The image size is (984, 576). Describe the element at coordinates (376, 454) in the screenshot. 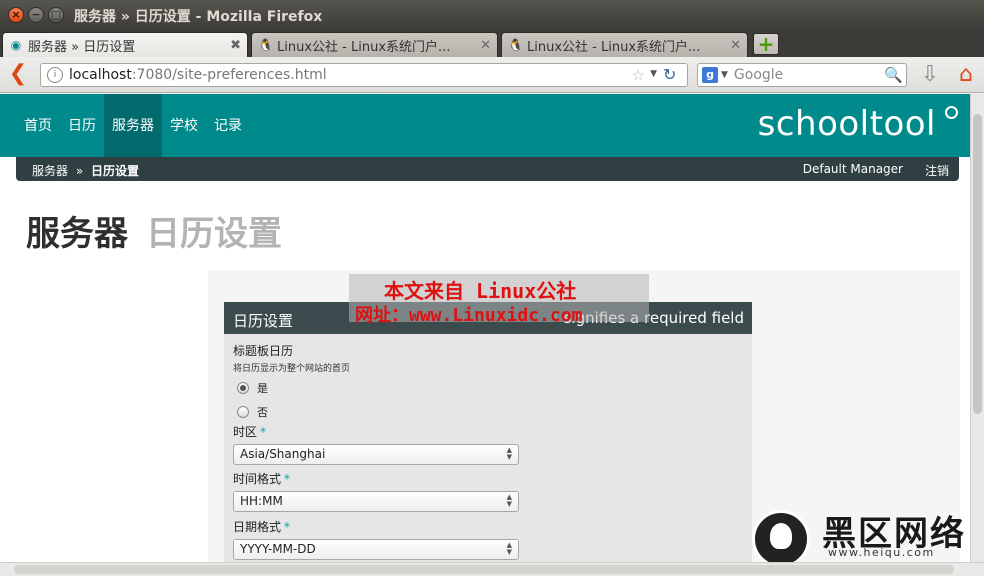

I see `timezone-select: Asia/Shanghai ▲ ▼` at that location.